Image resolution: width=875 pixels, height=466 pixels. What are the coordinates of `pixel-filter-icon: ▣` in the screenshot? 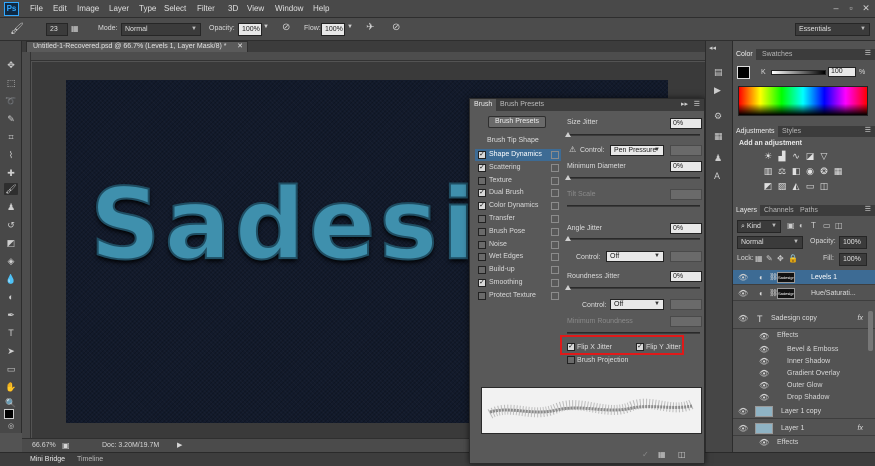 It's located at (791, 225).